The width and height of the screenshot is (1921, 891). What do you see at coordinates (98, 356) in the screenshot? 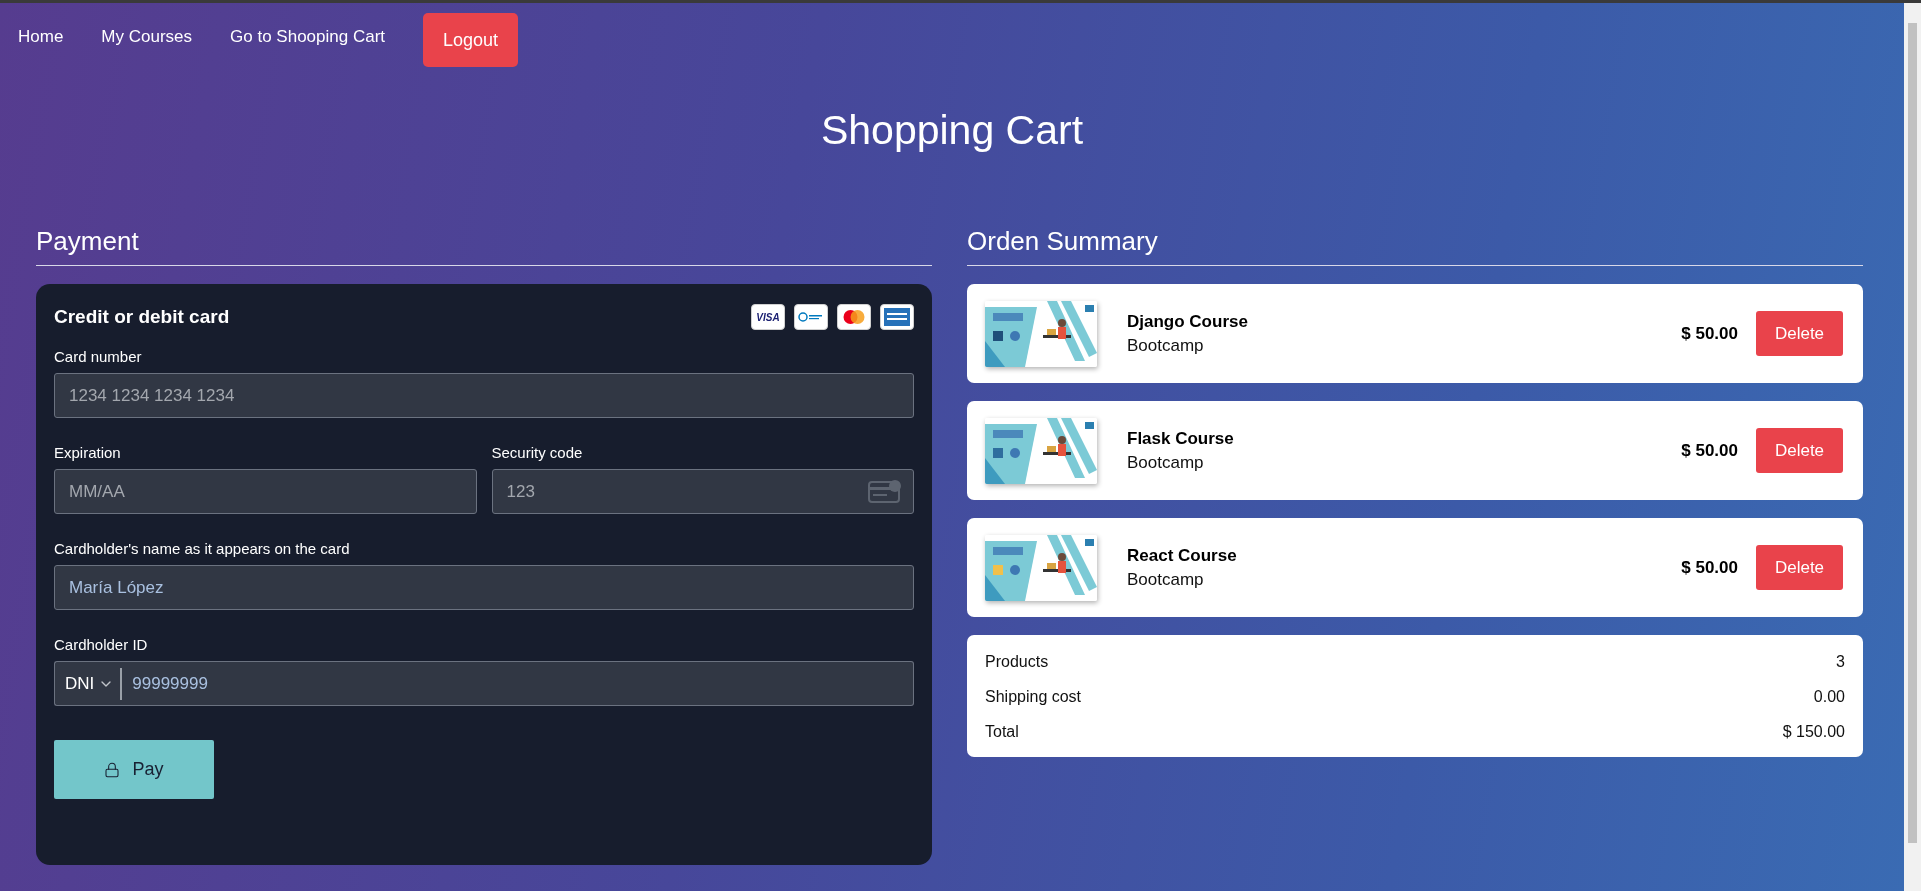
I see `field-label: Card number` at bounding box center [98, 356].